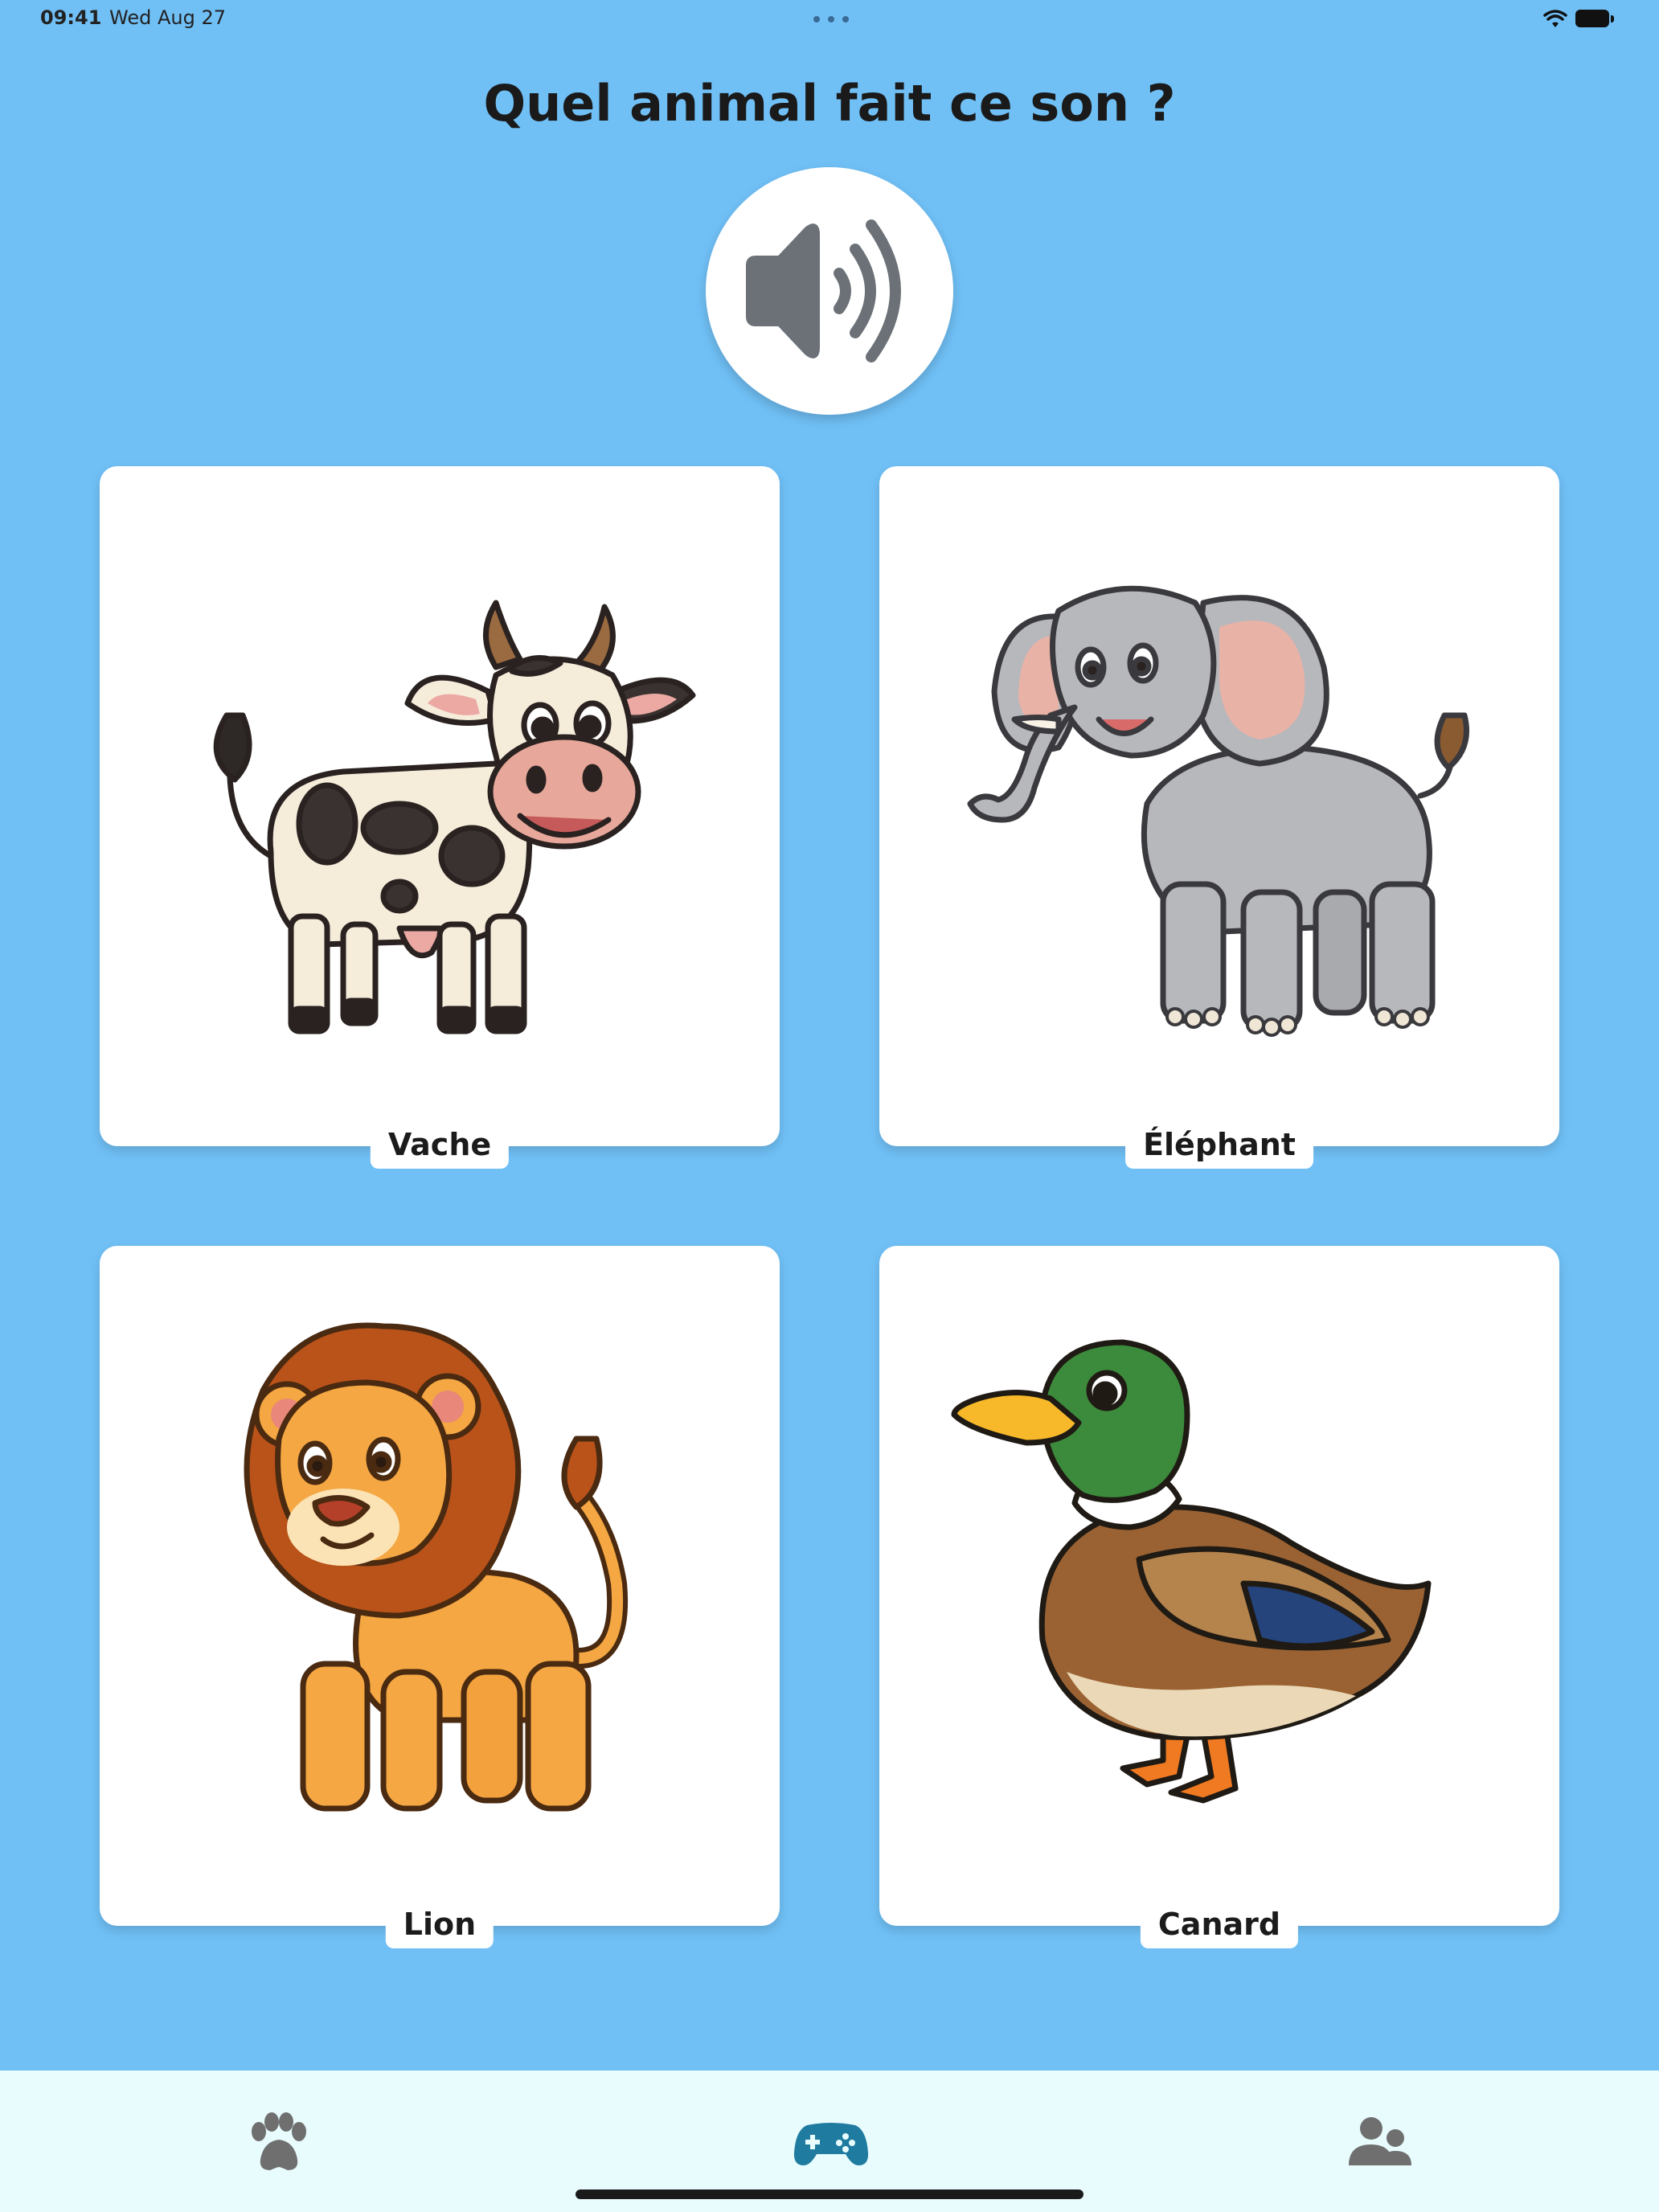  I want to click on status-time: 09:41, so click(71, 17).